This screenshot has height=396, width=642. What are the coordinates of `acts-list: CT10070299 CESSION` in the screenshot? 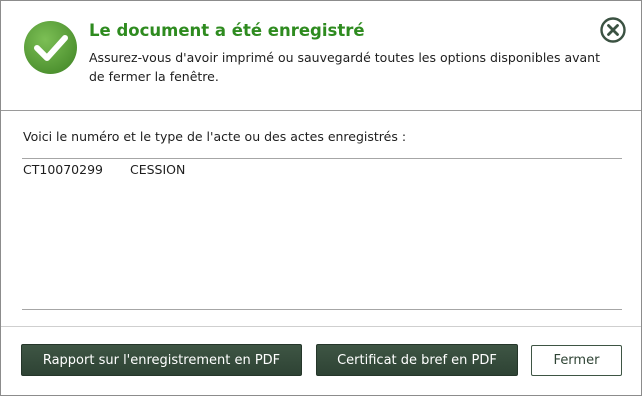 It's located at (104, 170).